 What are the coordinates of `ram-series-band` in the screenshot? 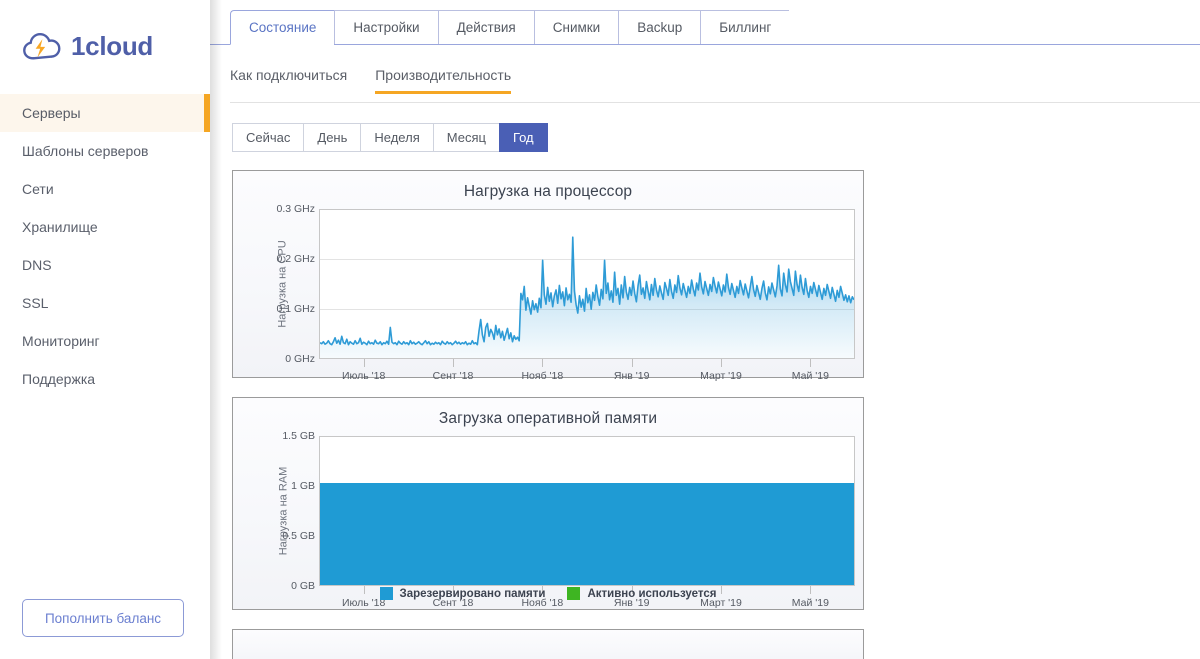 It's located at (587, 534).